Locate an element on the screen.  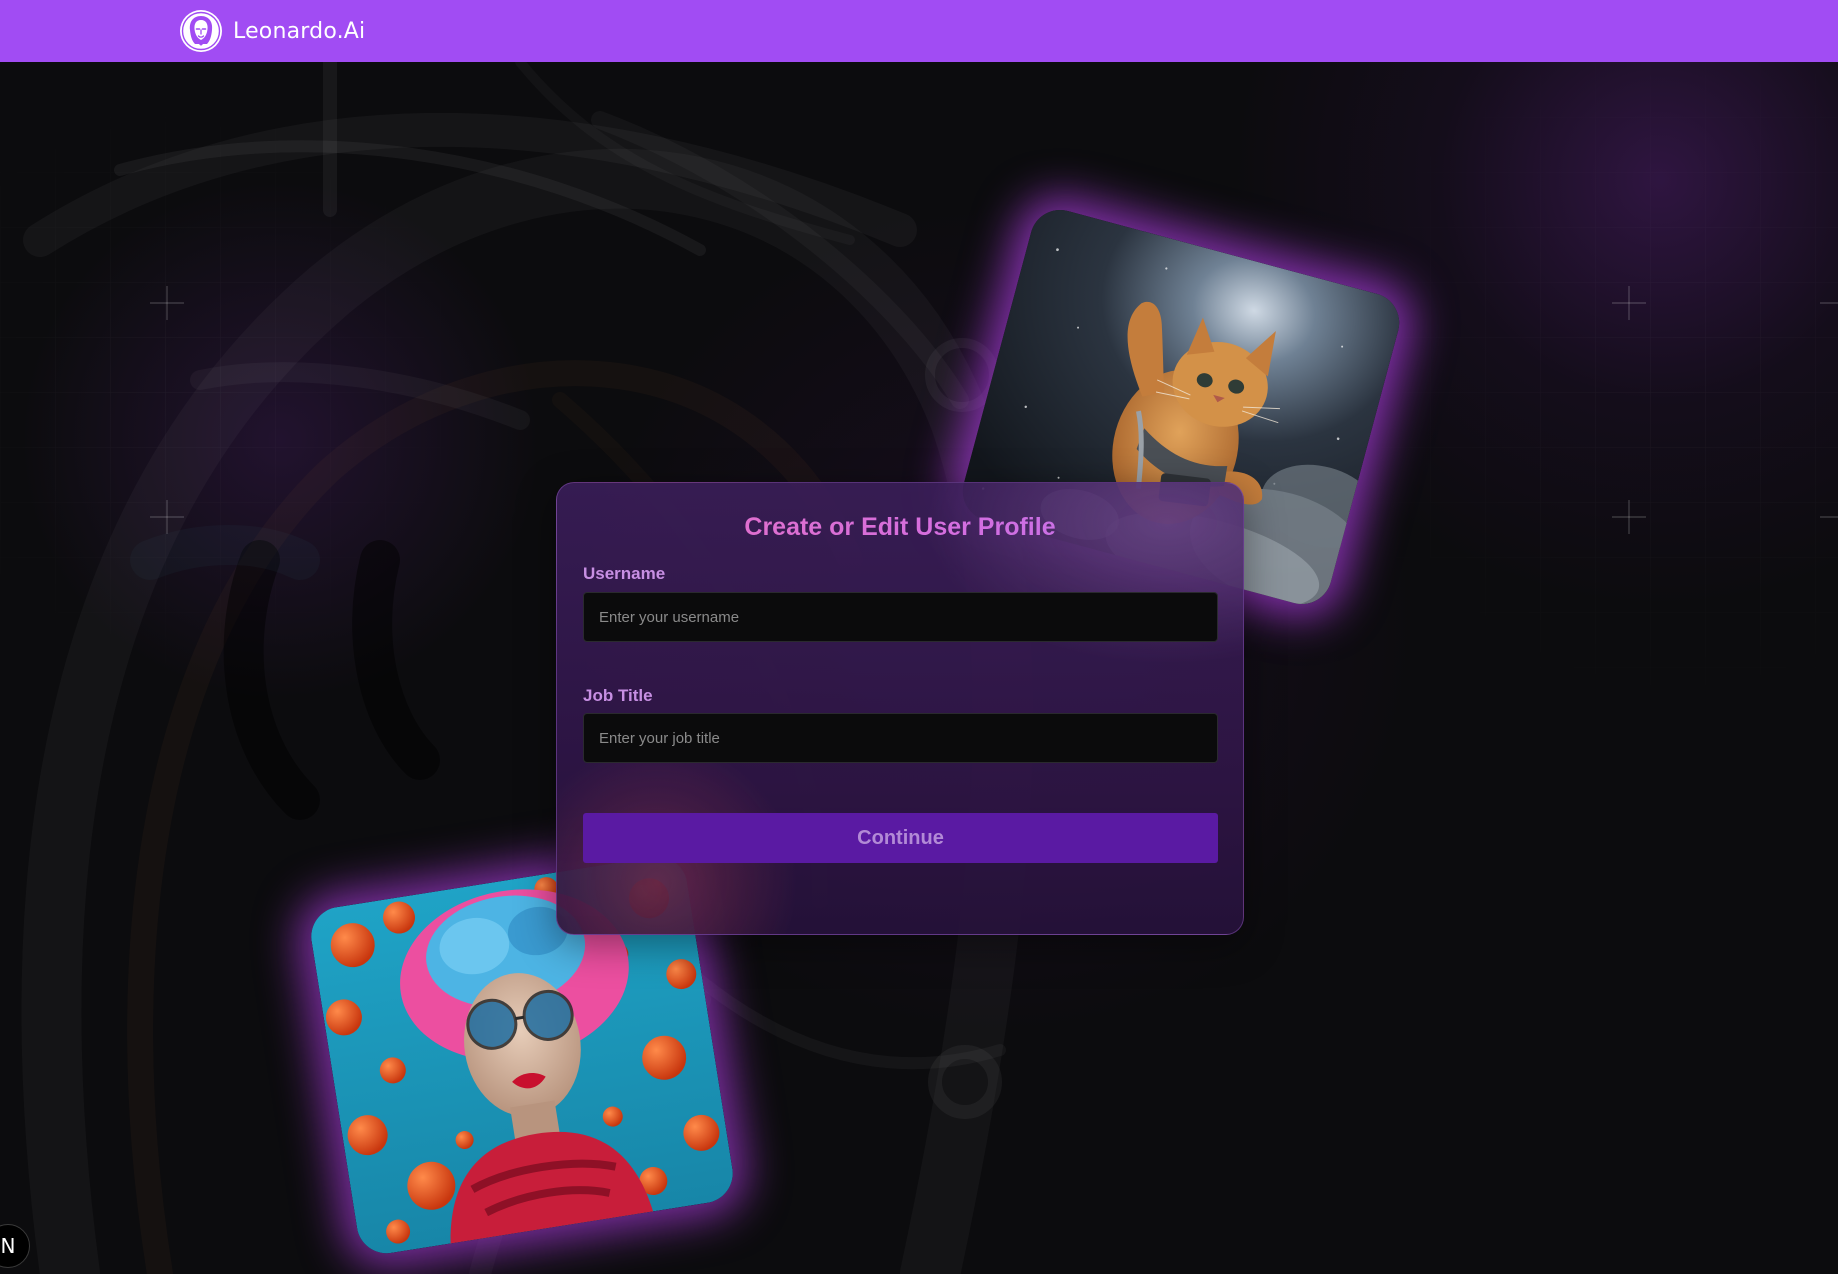
corner-badge-label: N is located at coordinates (8, 1246).